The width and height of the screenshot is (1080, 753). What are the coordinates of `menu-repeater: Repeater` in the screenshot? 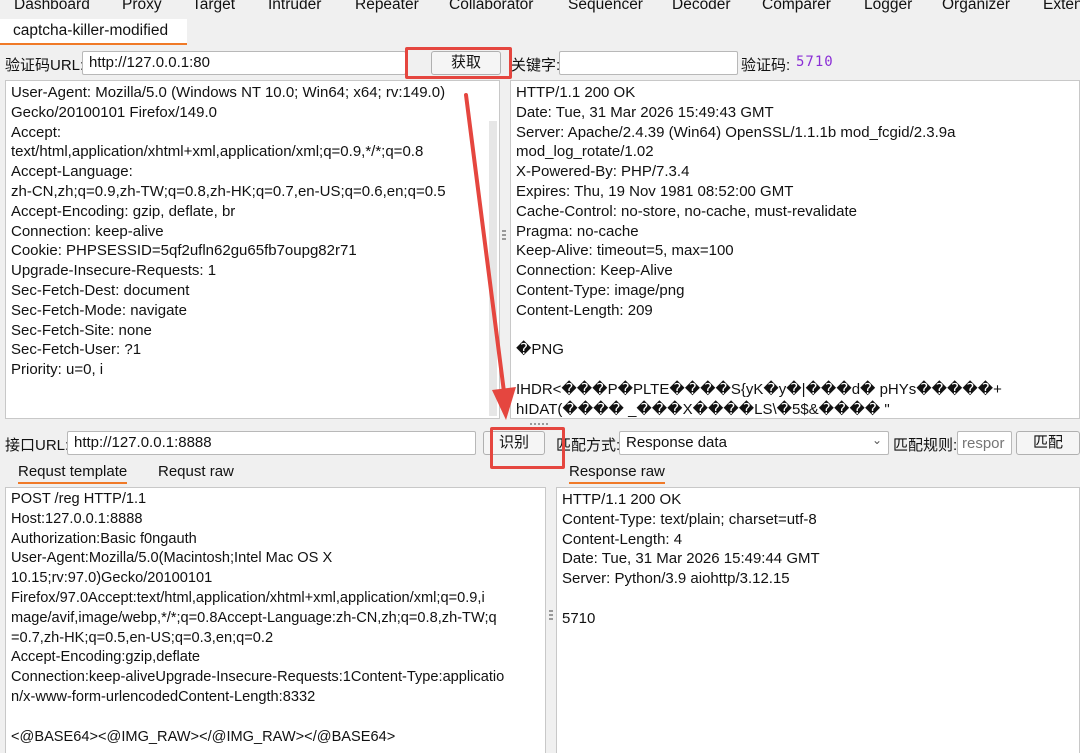 It's located at (387, 7).